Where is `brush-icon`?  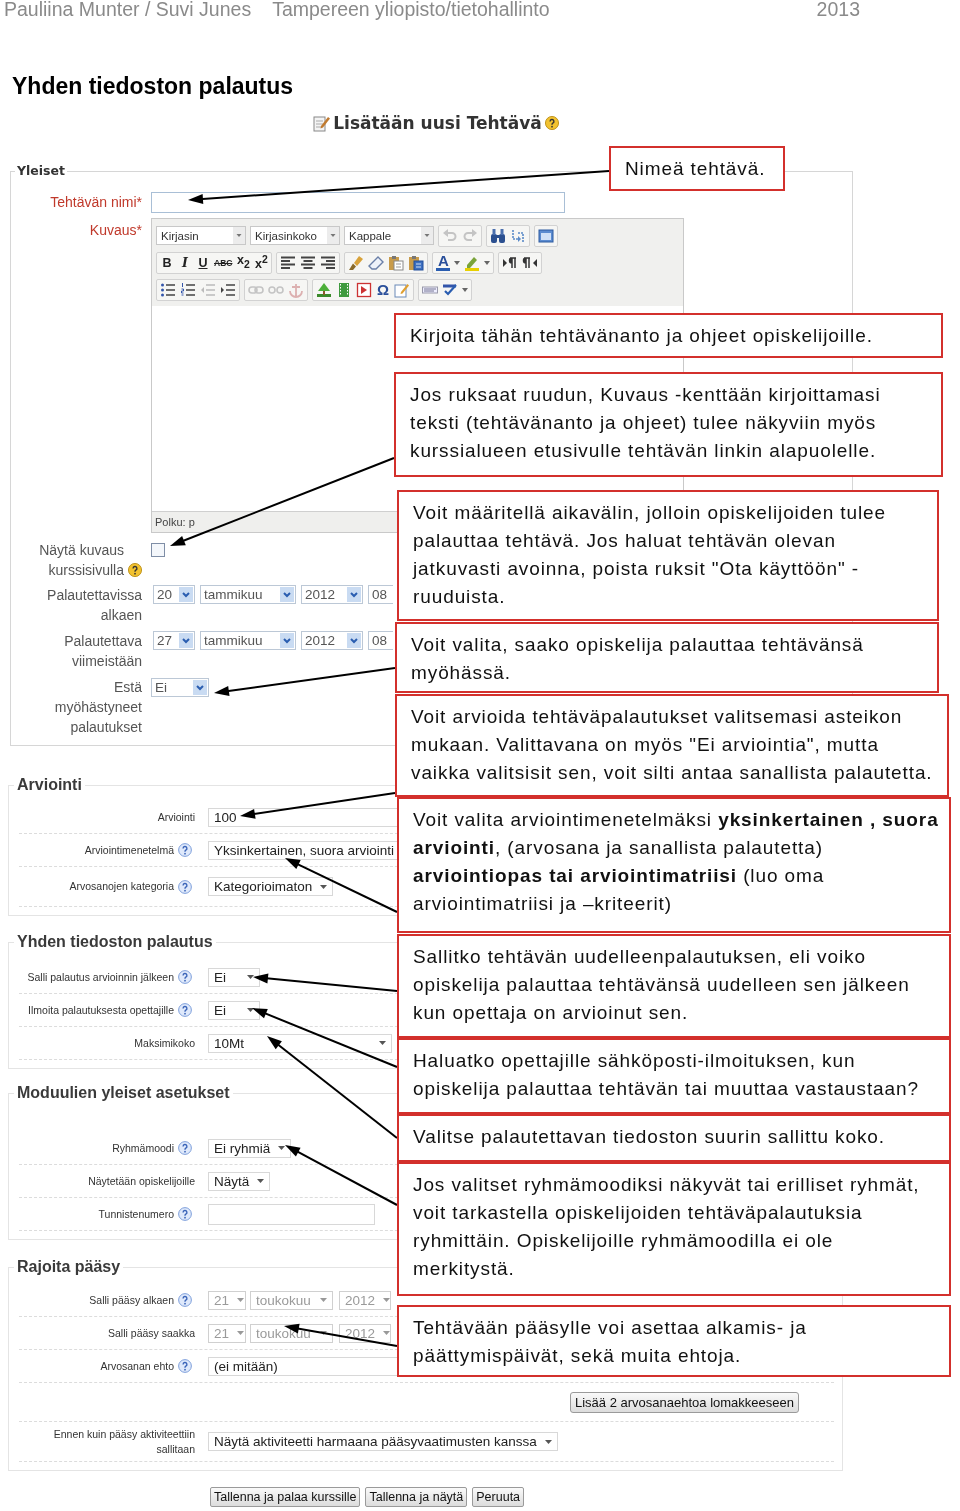
brush-icon is located at coordinates (356, 262).